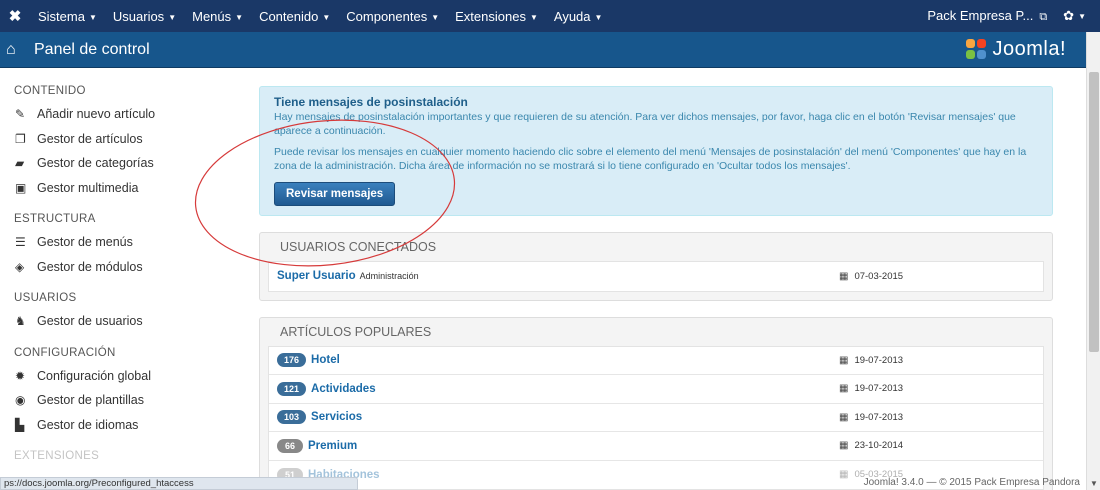 The width and height of the screenshot is (1100, 490). What do you see at coordinates (91, 400) in the screenshot?
I see `sidebar-item-label: Gestor de plantillas` at bounding box center [91, 400].